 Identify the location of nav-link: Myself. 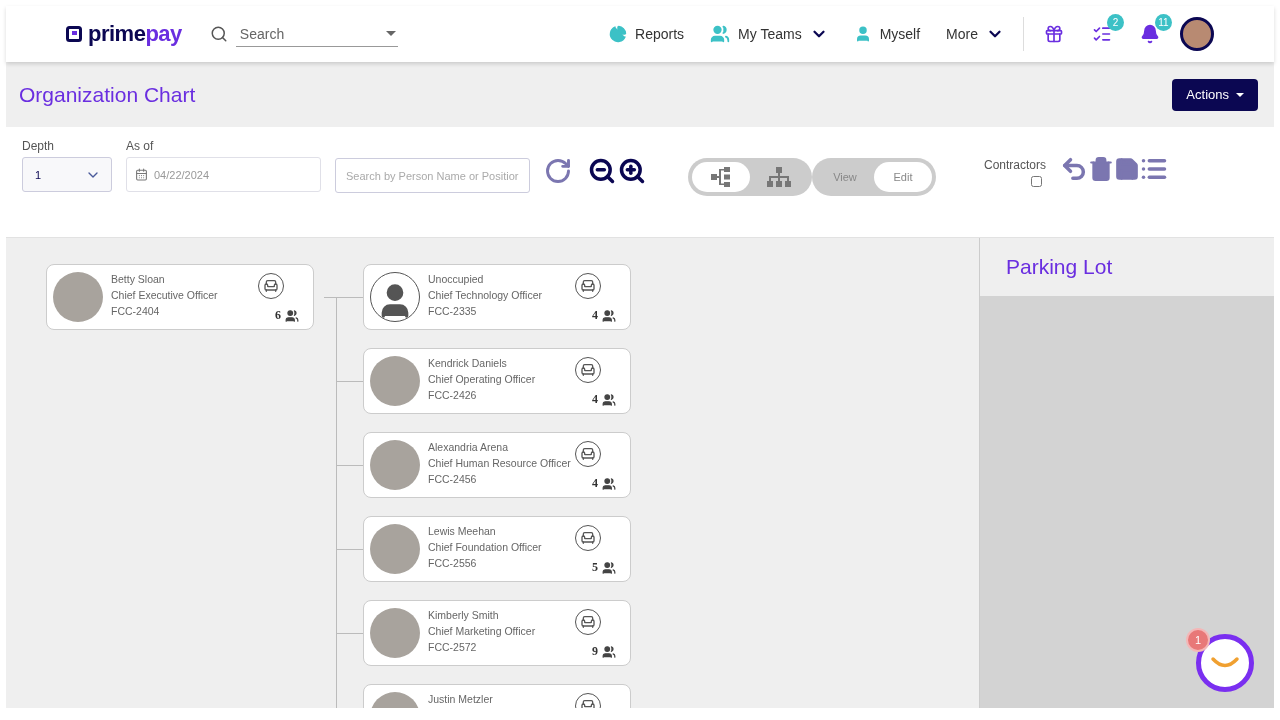
(887, 34).